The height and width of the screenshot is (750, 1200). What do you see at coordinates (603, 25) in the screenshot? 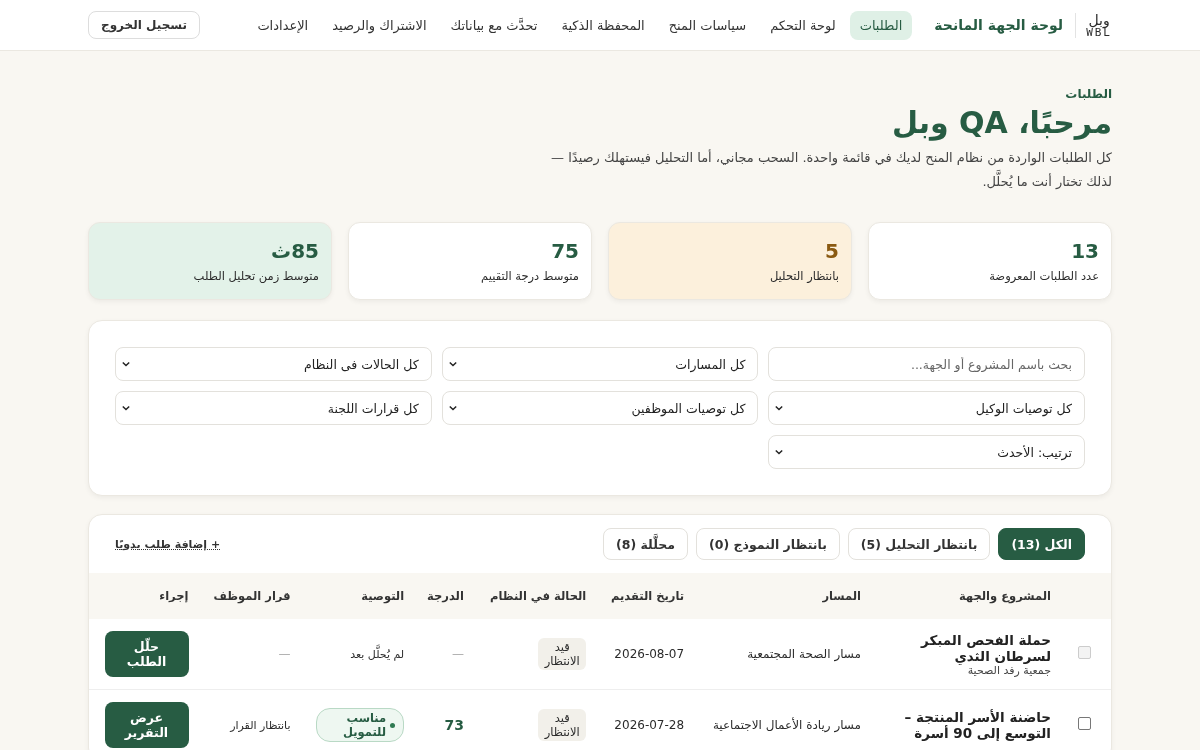
I see `nav-link: المحفظة الذكية` at bounding box center [603, 25].